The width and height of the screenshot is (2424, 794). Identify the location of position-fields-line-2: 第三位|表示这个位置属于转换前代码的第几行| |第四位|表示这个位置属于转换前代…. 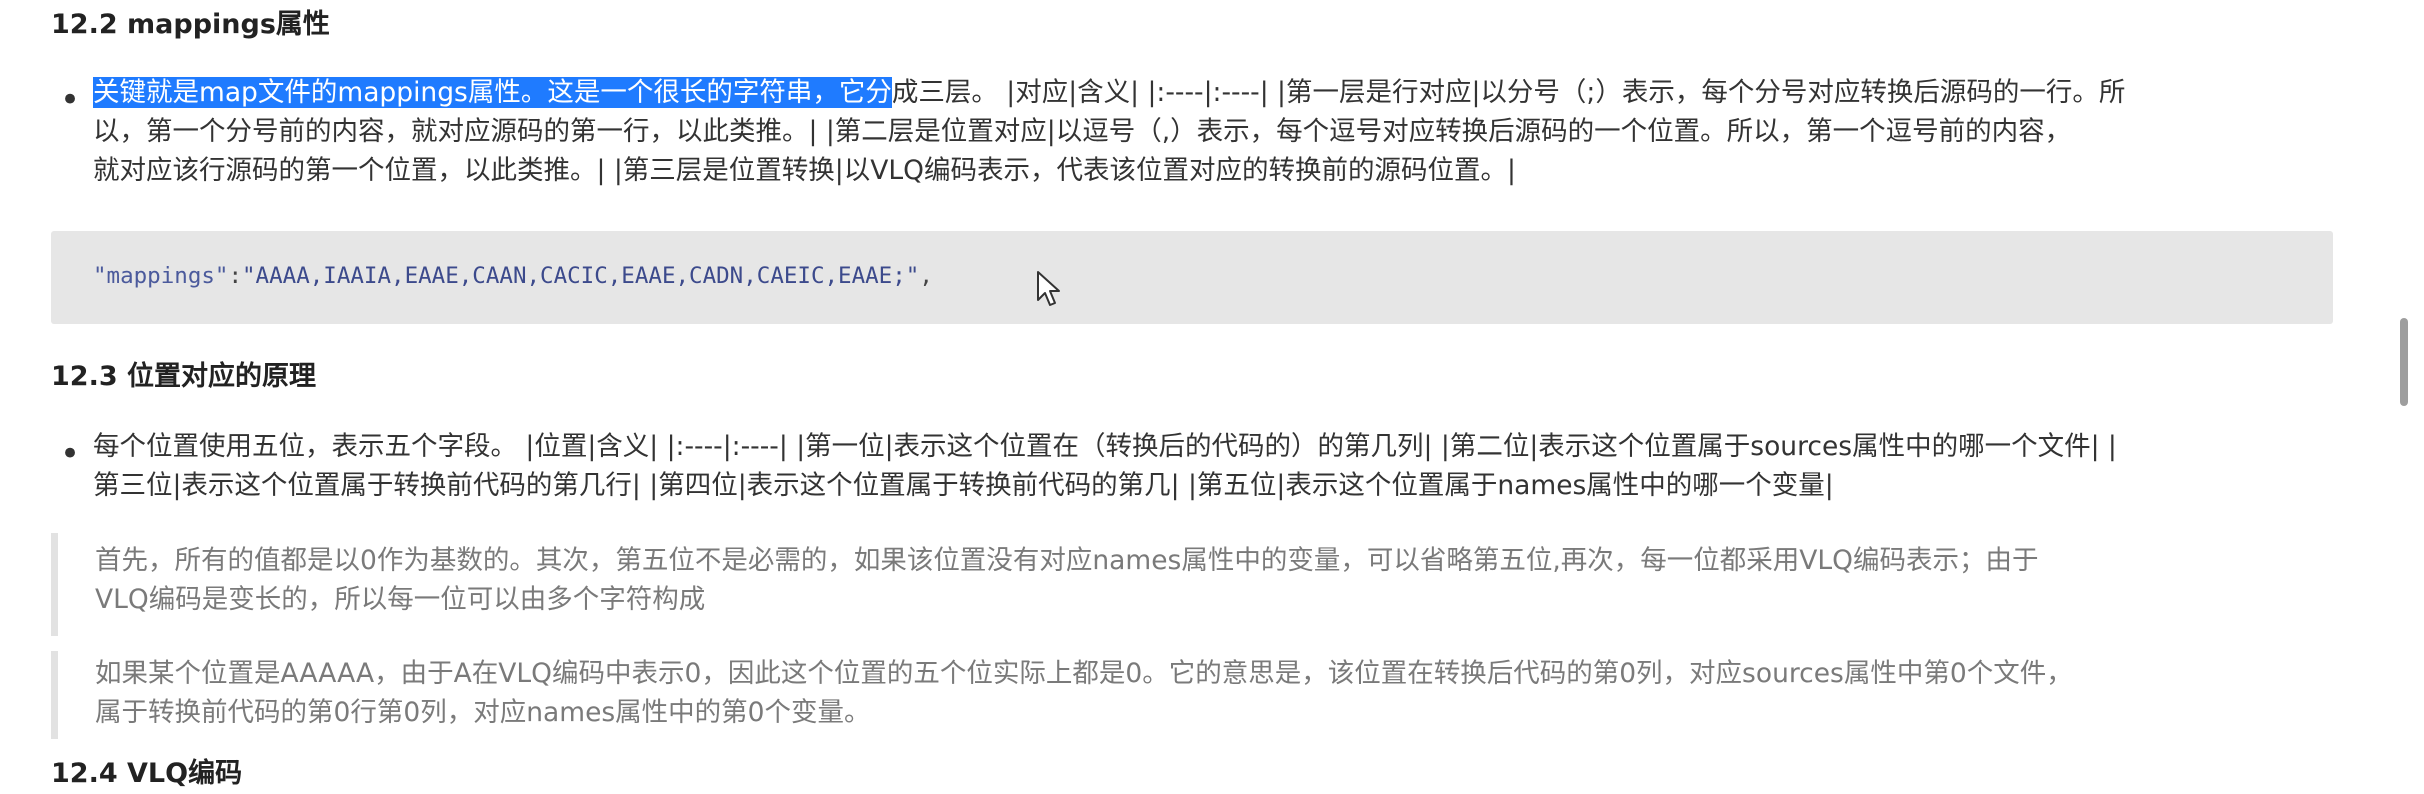
(963, 485).